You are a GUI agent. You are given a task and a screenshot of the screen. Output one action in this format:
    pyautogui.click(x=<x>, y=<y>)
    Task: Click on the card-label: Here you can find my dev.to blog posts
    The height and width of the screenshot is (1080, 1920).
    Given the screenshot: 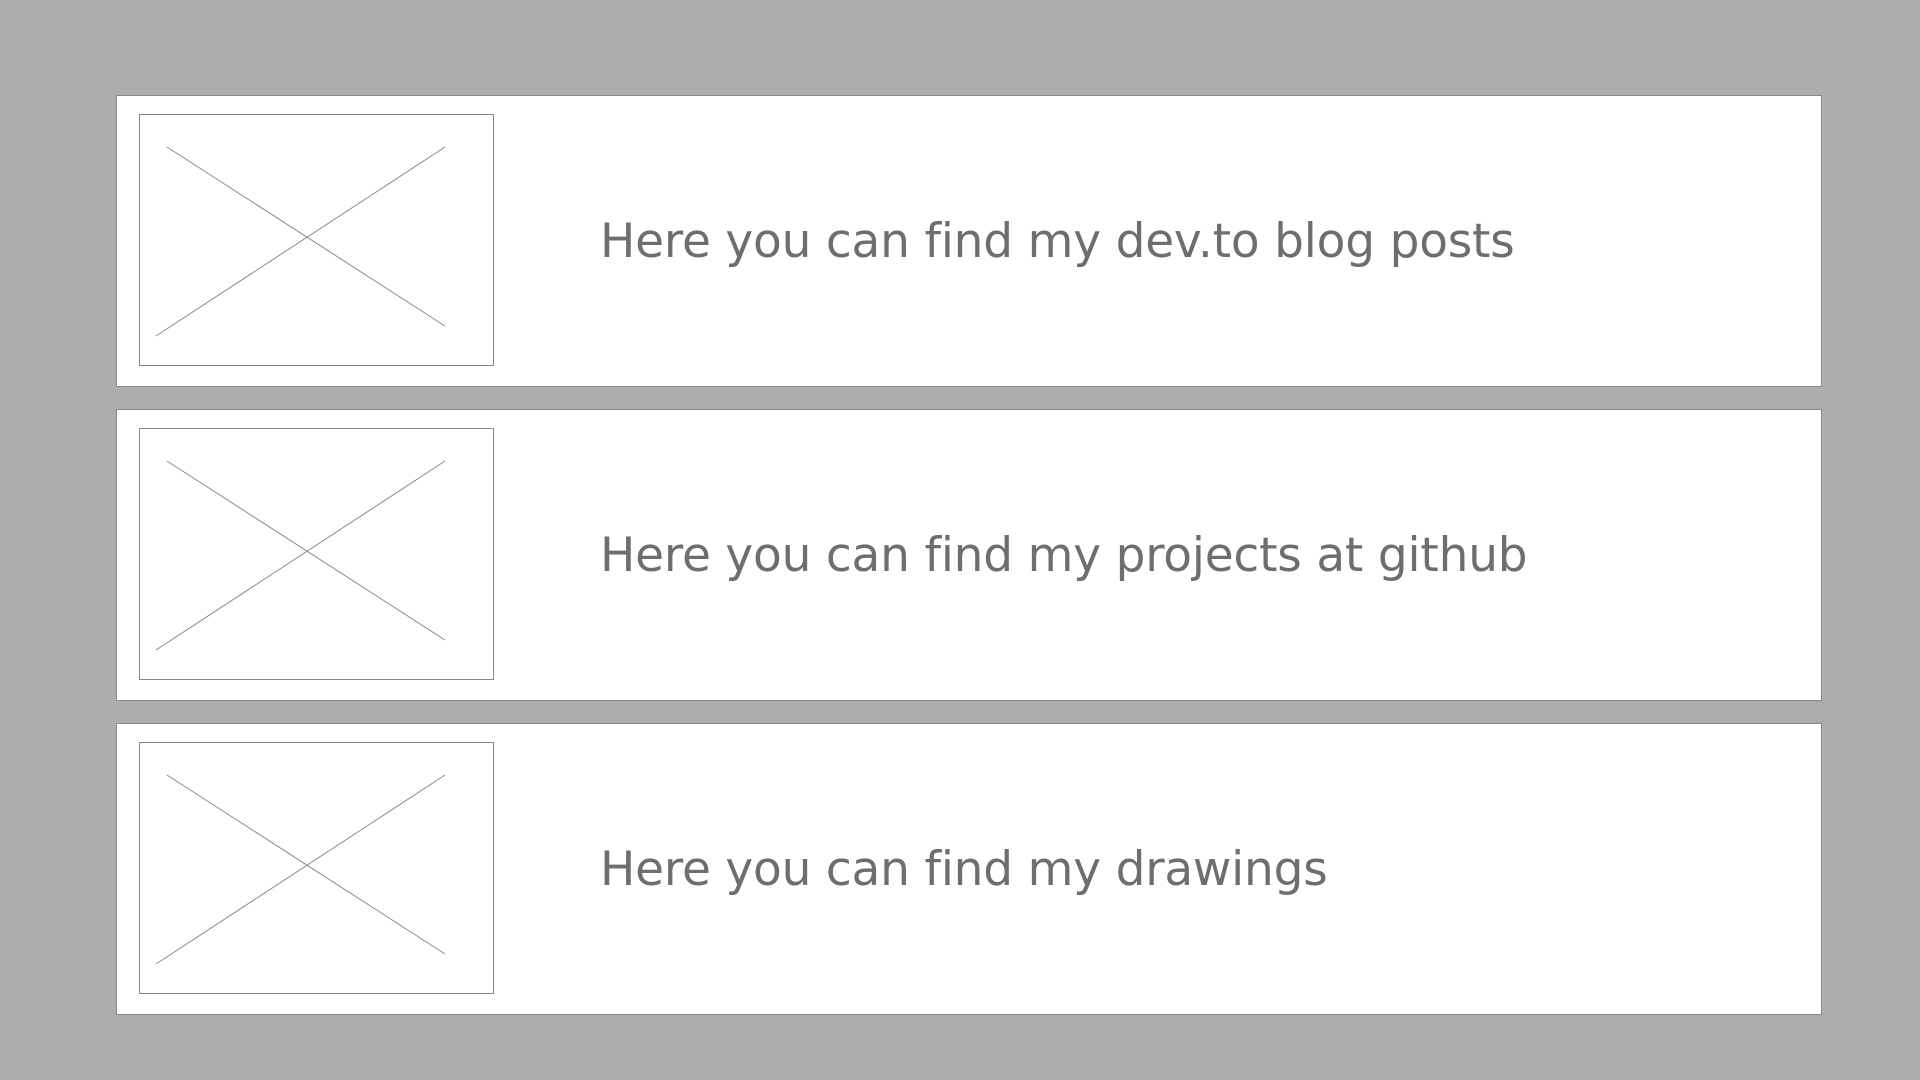 What is the action you would take?
    pyautogui.click(x=1057, y=241)
    